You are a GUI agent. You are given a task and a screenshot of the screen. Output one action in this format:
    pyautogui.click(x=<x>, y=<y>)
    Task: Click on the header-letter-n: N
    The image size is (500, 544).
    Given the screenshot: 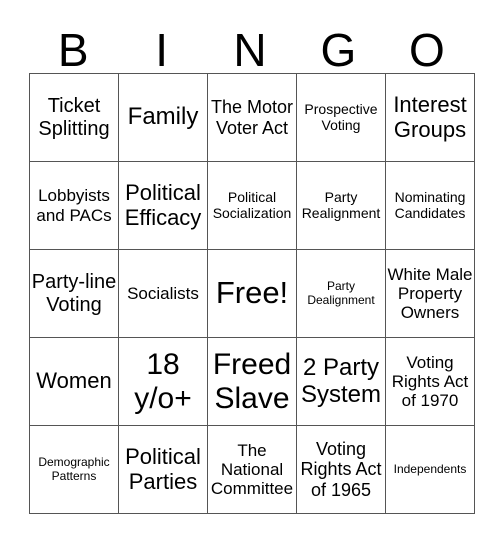 What is the action you would take?
    pyautogui.click(x=250, y=50)
    